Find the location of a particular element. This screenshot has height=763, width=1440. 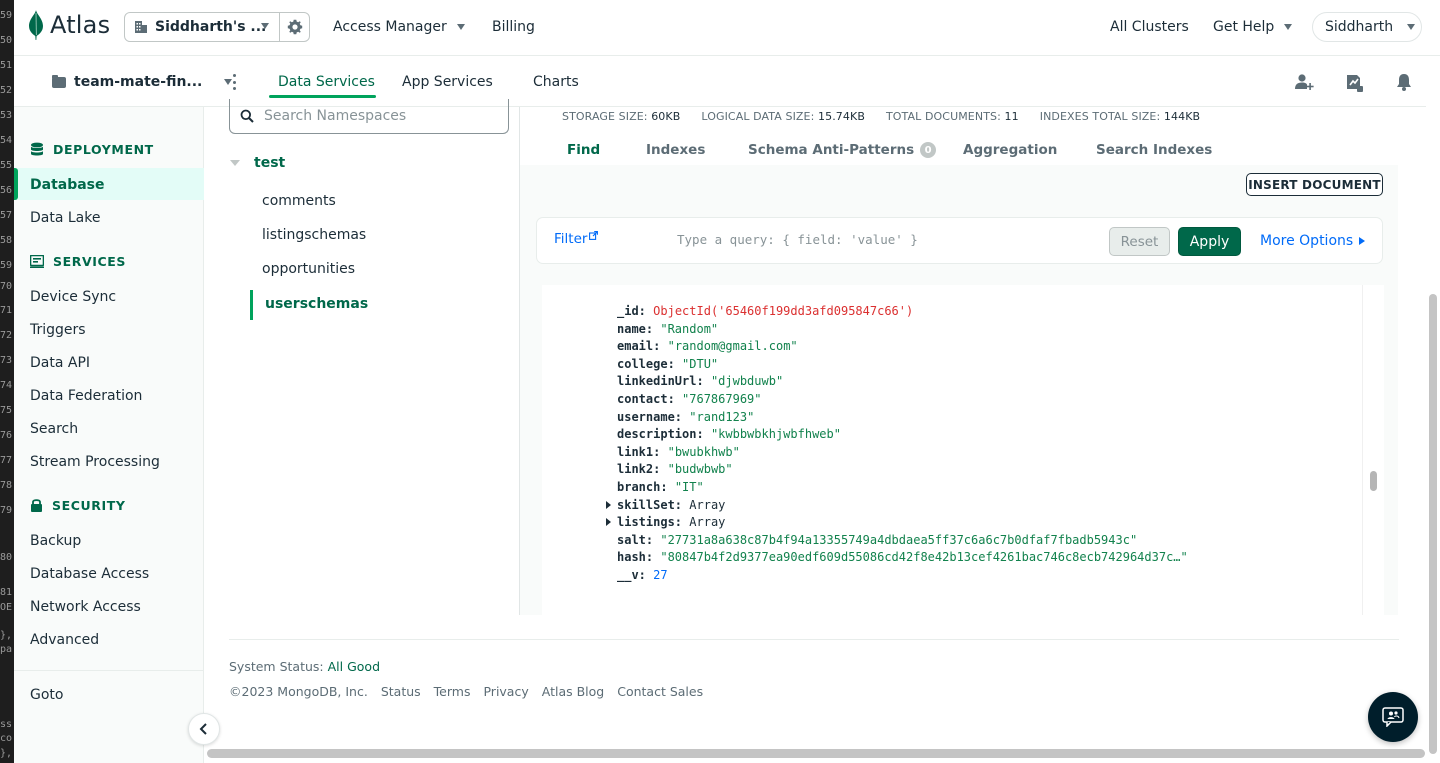

all-clusters-label: All Clusters is located at coordinates (1149, 27).